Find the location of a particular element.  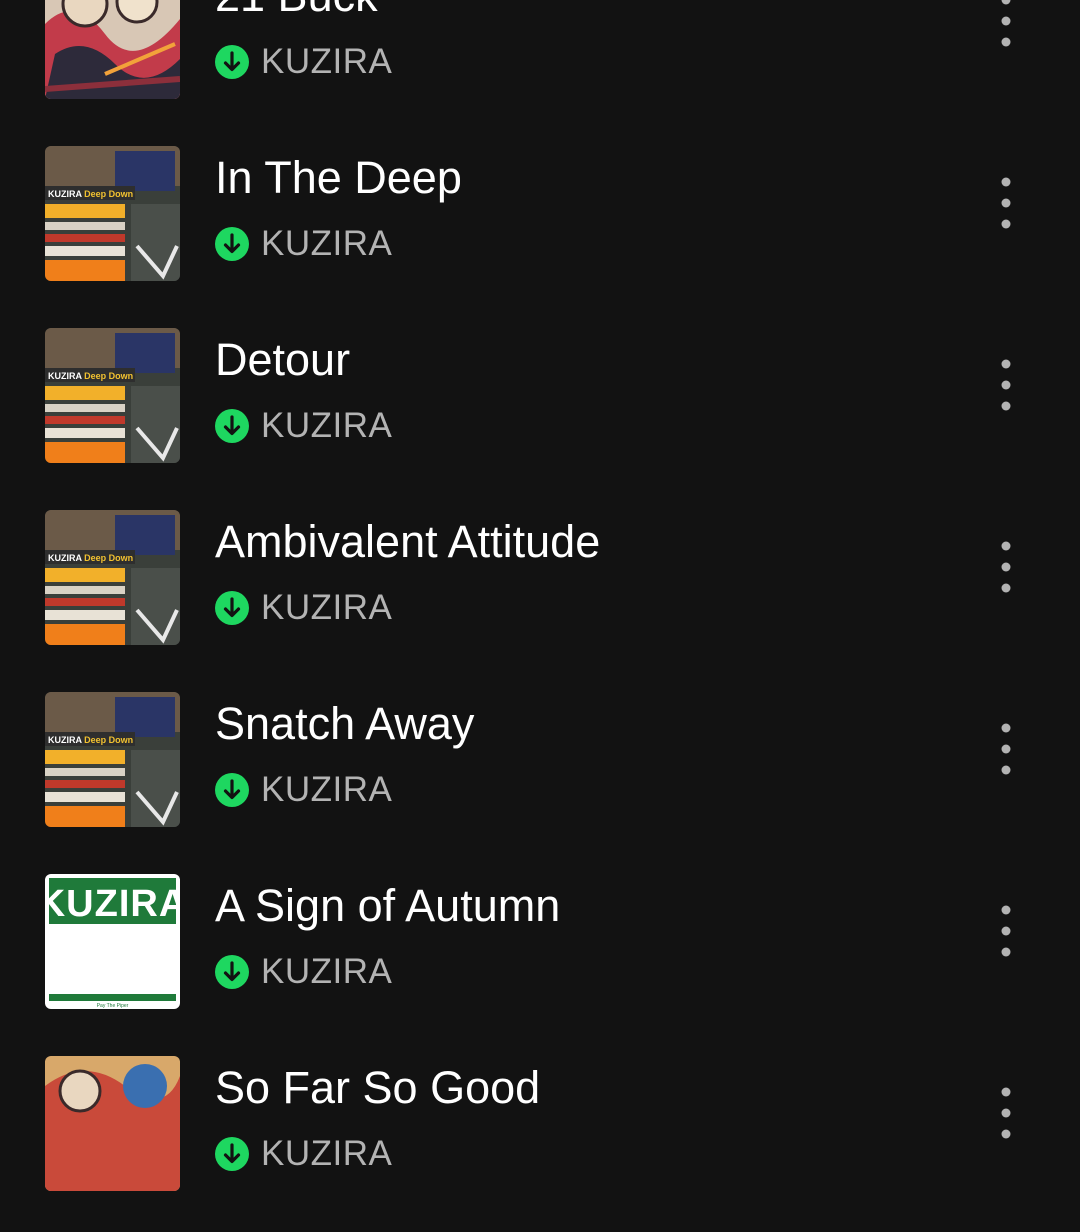

track-title: A Sign of Autumn is located at coordinates (388, 905).